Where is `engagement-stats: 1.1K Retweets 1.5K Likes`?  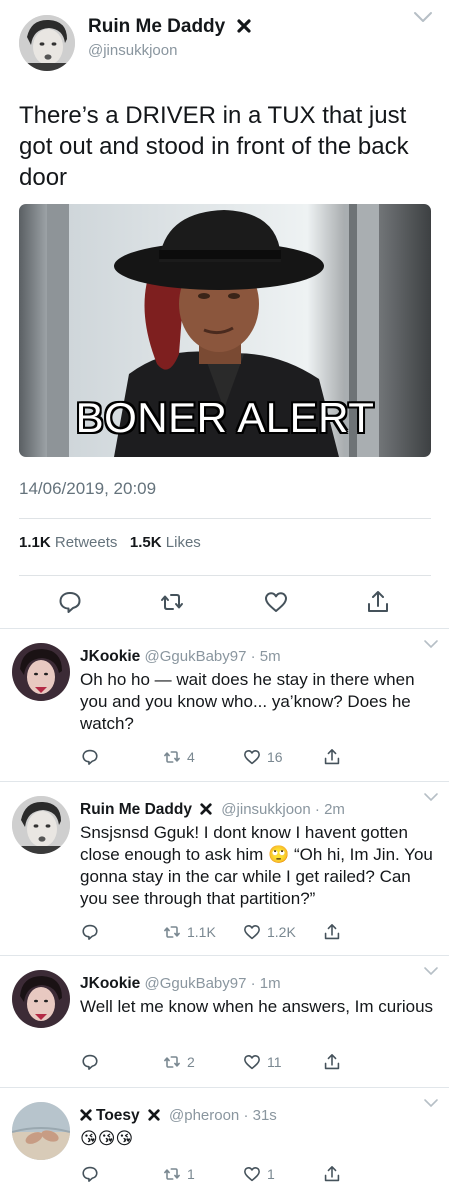
engagement-stats: 1.1K Retweets 1.5K Likes is located at coordinates (110, 542).